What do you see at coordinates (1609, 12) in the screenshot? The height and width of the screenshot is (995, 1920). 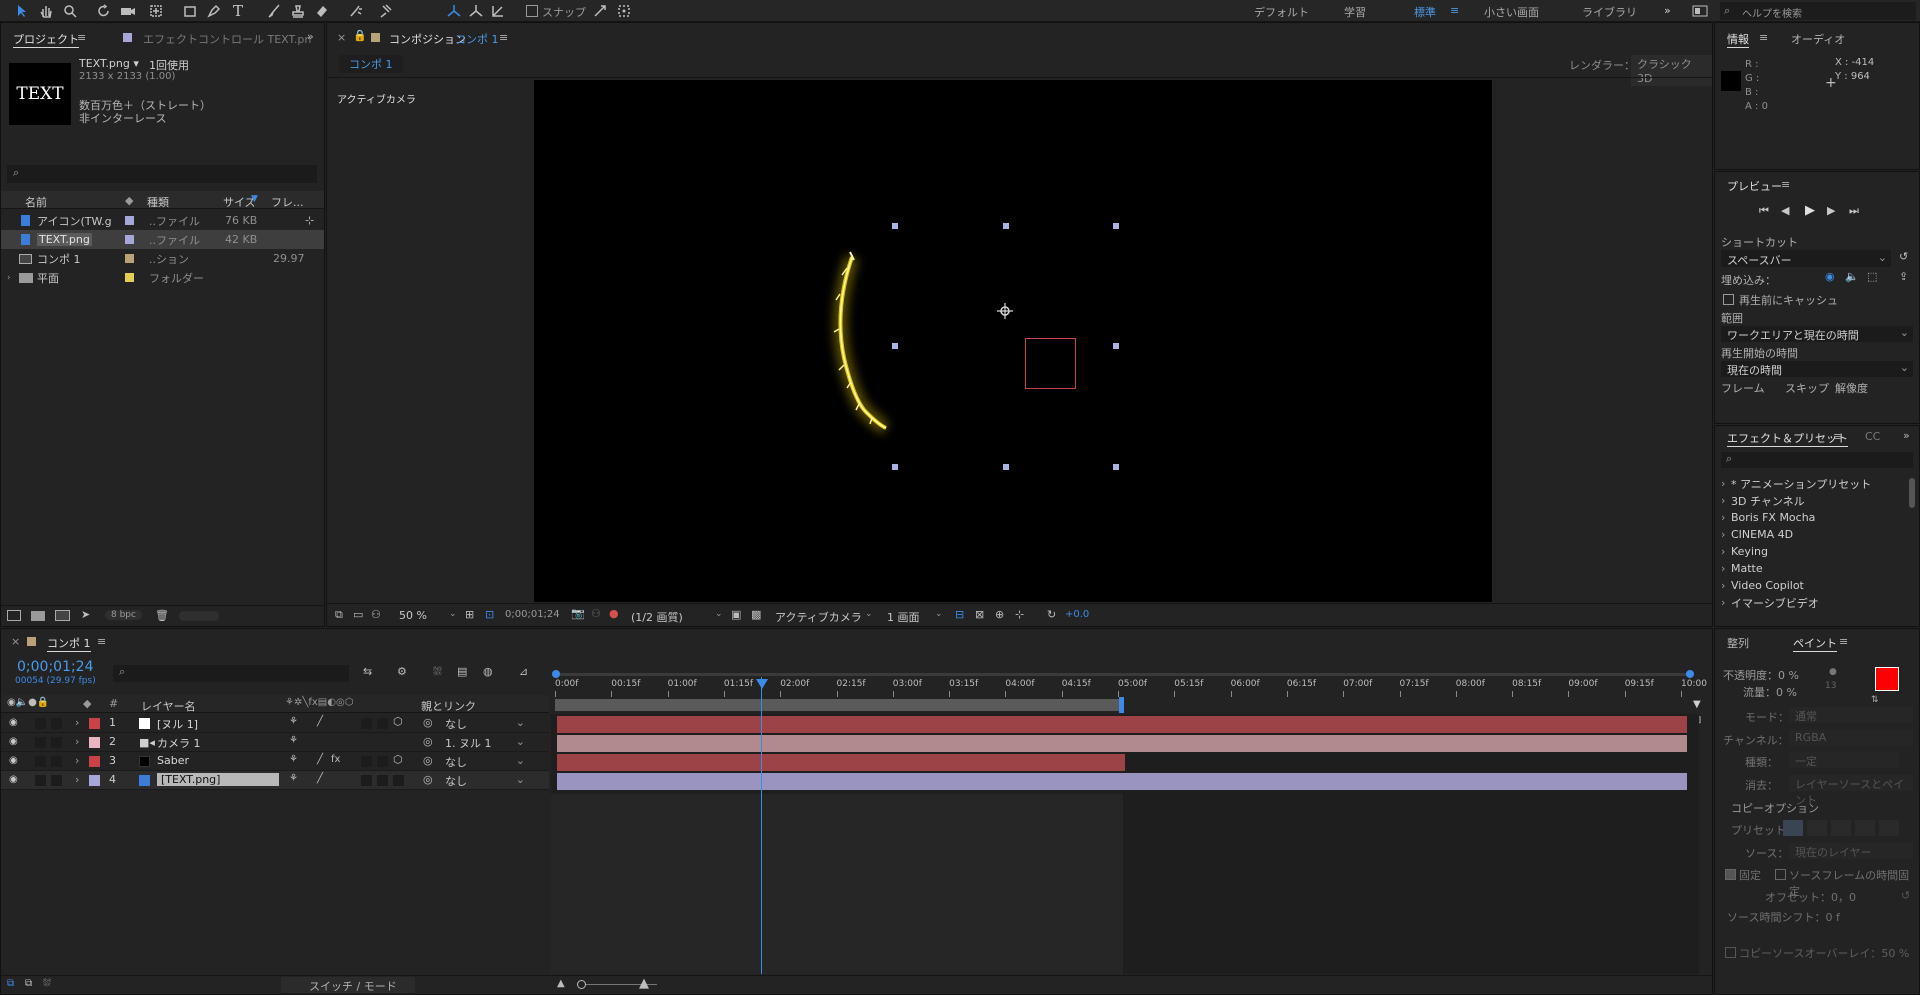 I see `workspace-library: ライブラリ` at bounding box center [1609, 12].